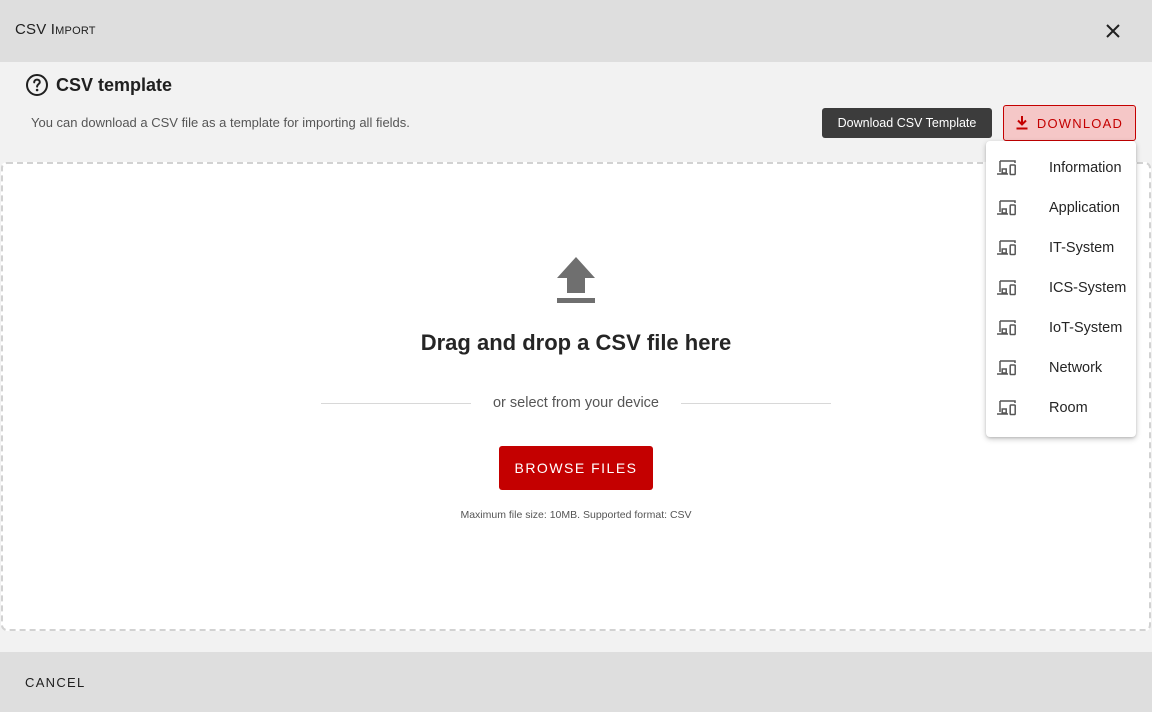  I want to click on menu-item-label: IT-System, so click(1082, 248).